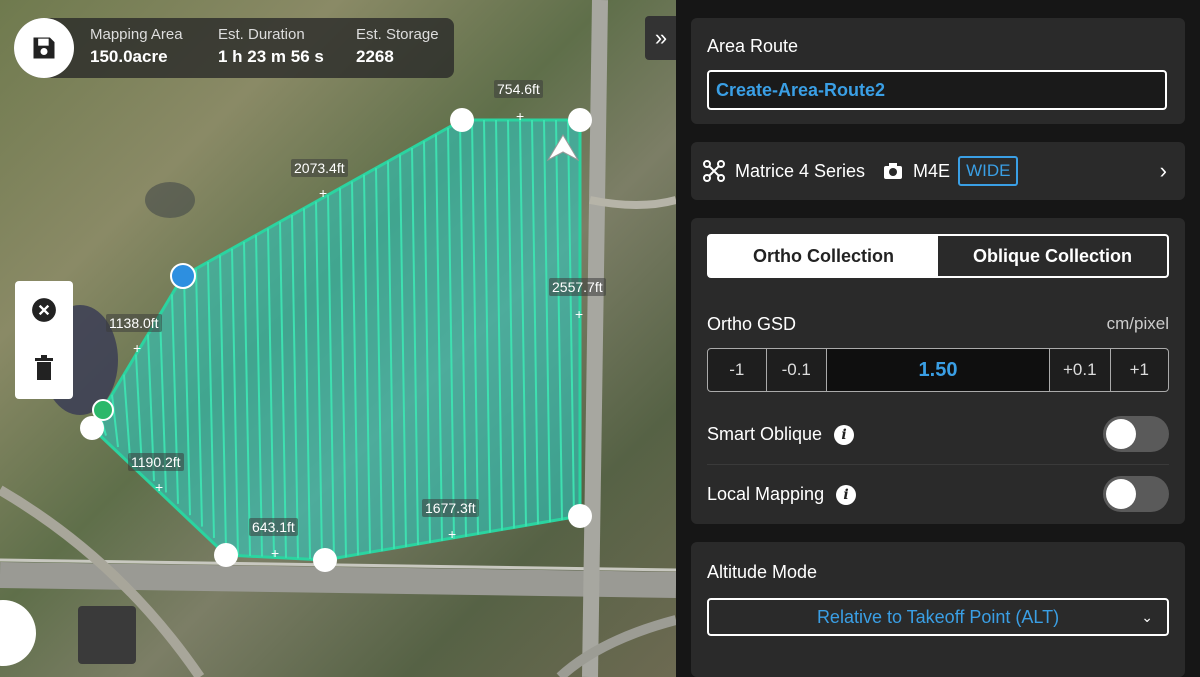 The image size is (1200, 677). I want to click on smart-oblique-label: Smart Oblique, so click(765, 434).